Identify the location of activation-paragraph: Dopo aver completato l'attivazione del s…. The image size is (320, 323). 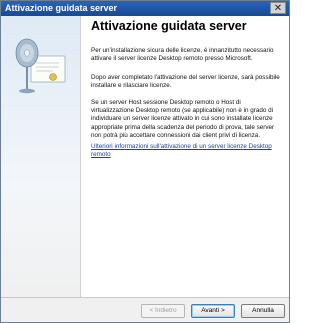
(185, 82).